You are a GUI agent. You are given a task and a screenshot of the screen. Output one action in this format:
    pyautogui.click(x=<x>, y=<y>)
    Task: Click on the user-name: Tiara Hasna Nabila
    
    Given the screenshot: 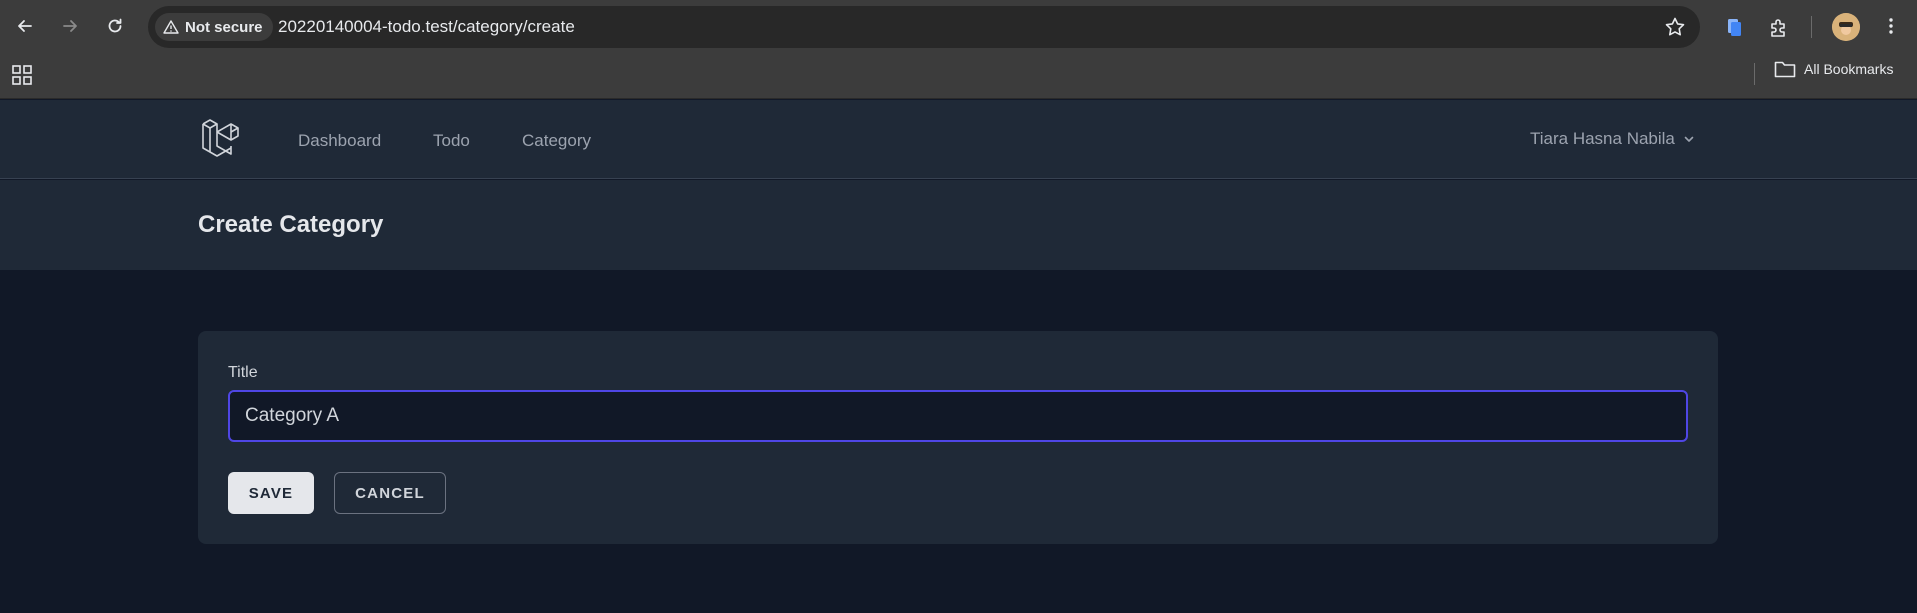 What is the action you would take?
    pyautogui.click(x=1602, y=138)
    